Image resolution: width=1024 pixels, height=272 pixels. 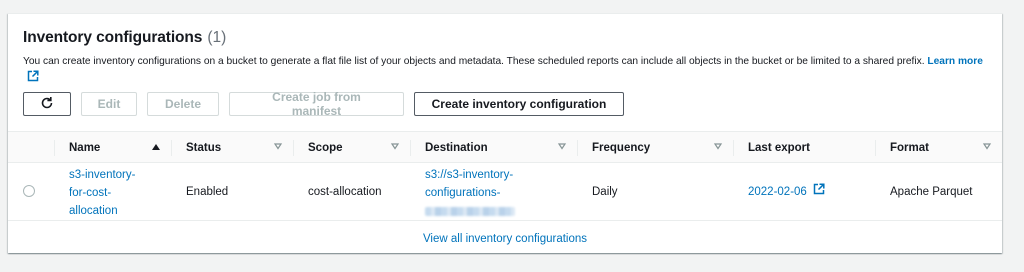 I want to click on redacted-blur, so click(x=470, y=211).